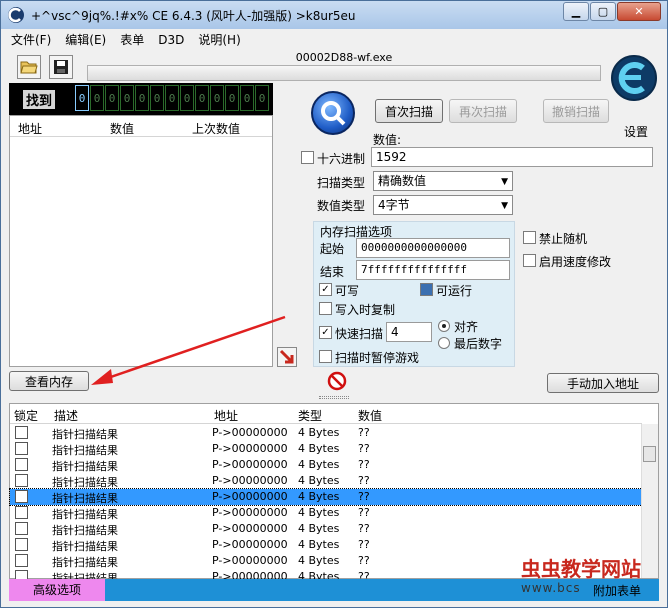 The height and width of the screenshot is (608, 668). Describe the element at coordinates (433, 270) in the screenshot. I see `end-address-input: 7fffffffffffffff` at that location.